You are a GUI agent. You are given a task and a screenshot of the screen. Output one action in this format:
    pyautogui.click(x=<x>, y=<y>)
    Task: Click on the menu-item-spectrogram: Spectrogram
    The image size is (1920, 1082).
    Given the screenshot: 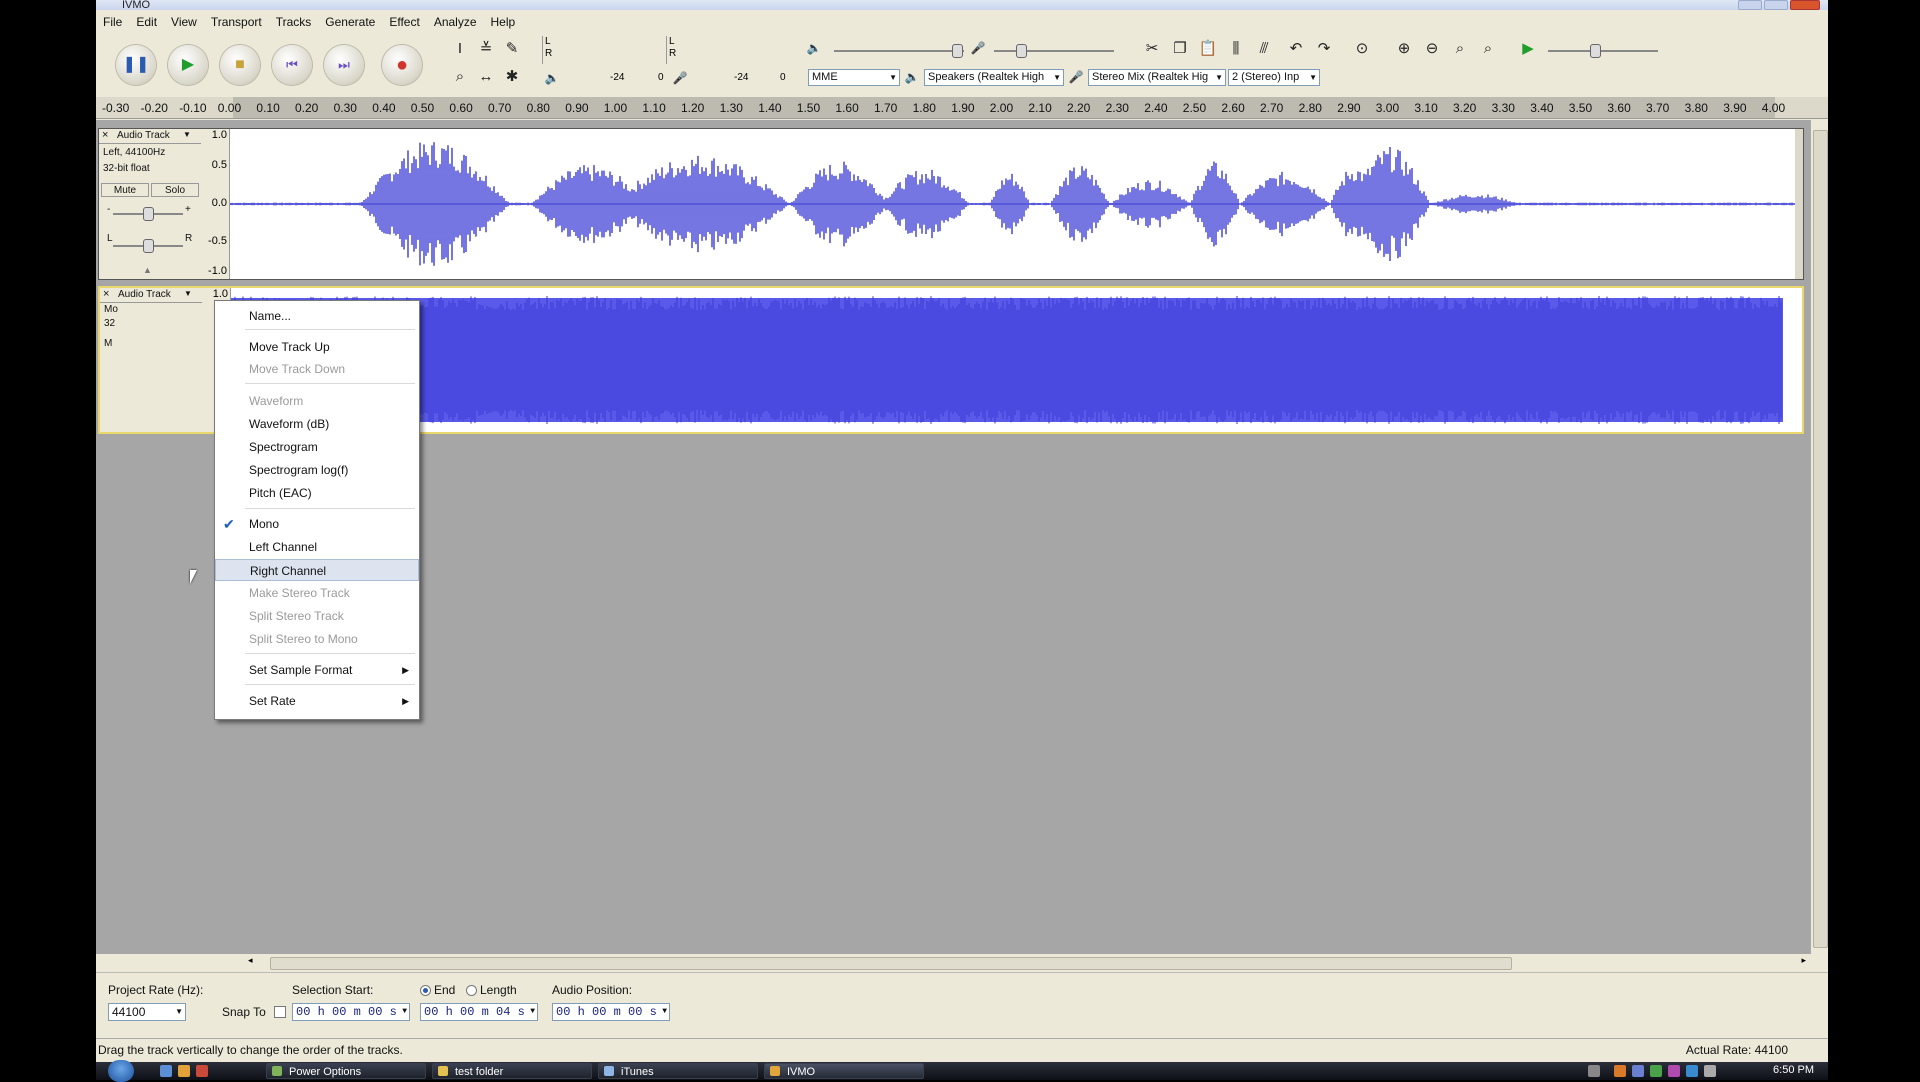 What is the action you would take?
    pyautogui.click(x=317, y=447)
    